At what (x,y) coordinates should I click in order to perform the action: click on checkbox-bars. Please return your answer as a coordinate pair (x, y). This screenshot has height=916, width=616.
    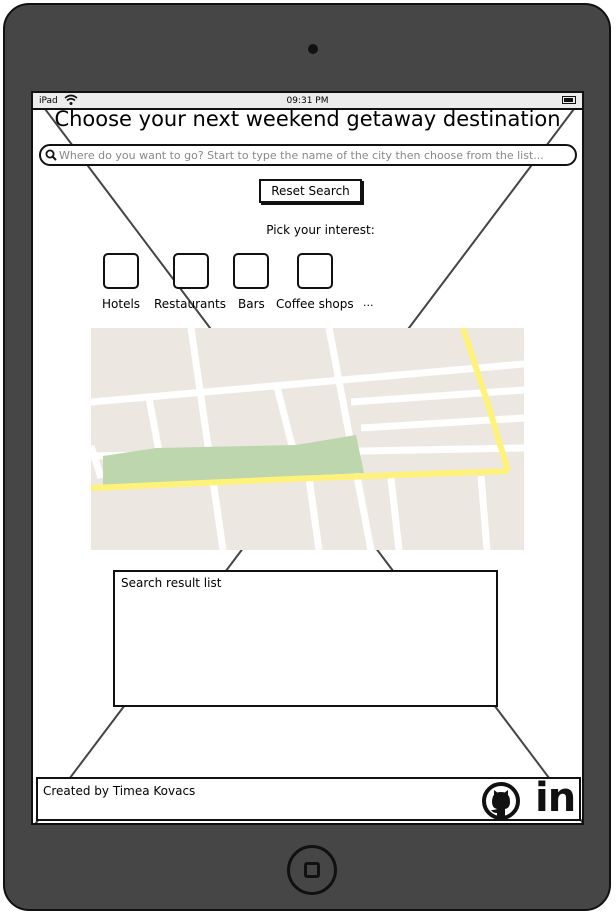
    Looking at the image, I should click on (251, 271).